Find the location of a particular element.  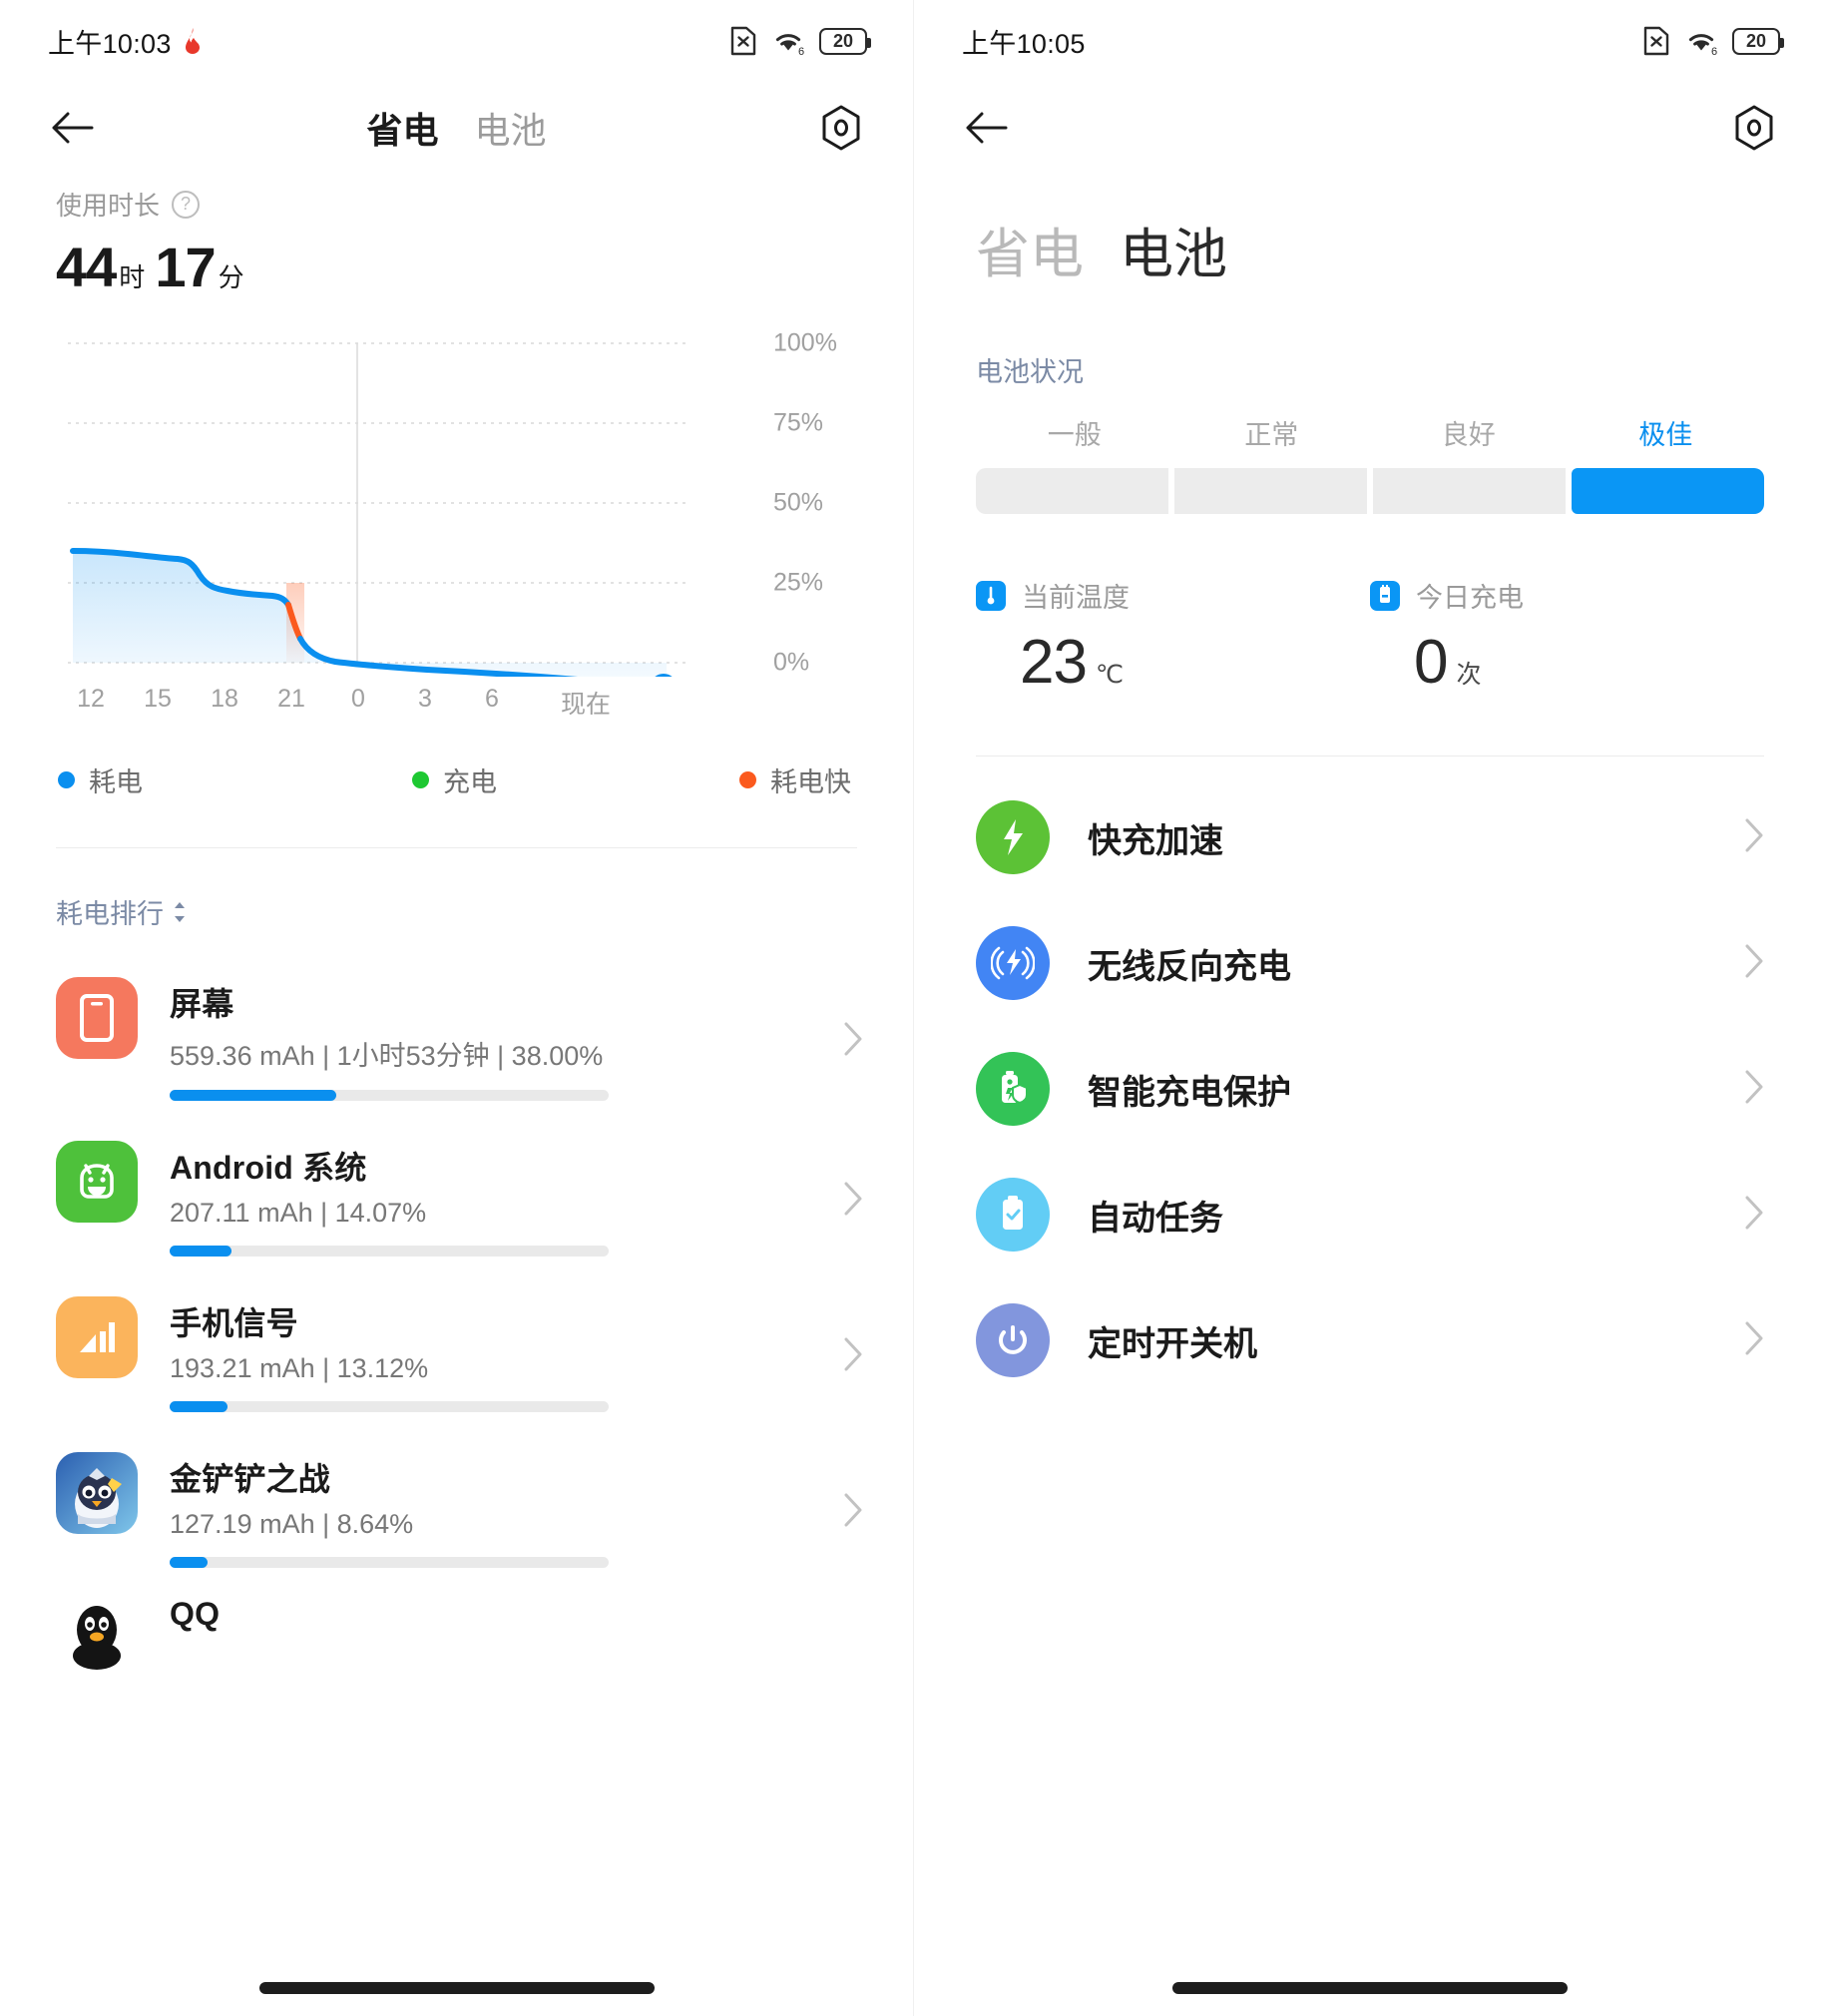

list-item: 金铲铲之战 127.19 mAh | 8.64% is located at coordinates (457, 1510).